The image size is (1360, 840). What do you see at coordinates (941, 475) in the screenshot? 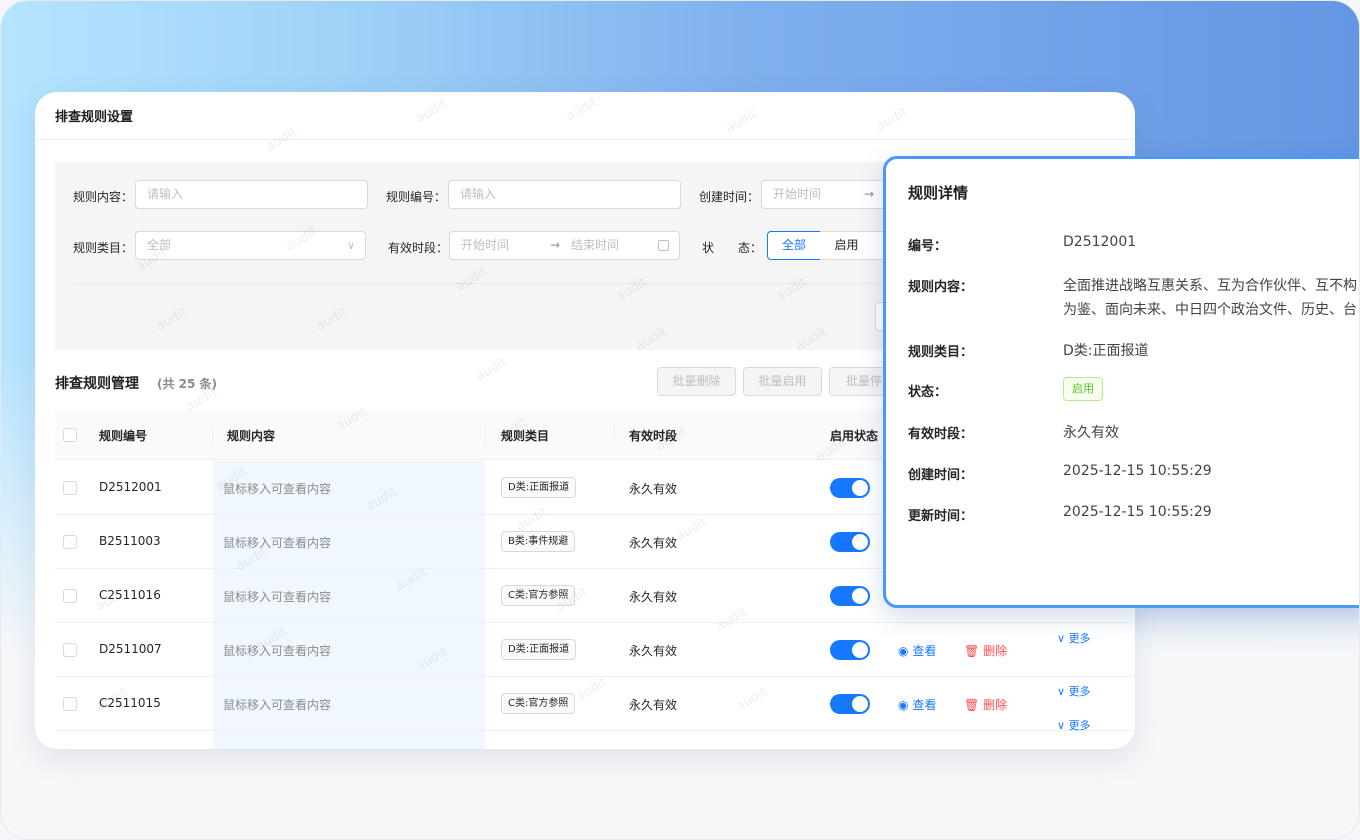
I see `detail-created-label: 创建时间：` at bounding box center [941, 475].